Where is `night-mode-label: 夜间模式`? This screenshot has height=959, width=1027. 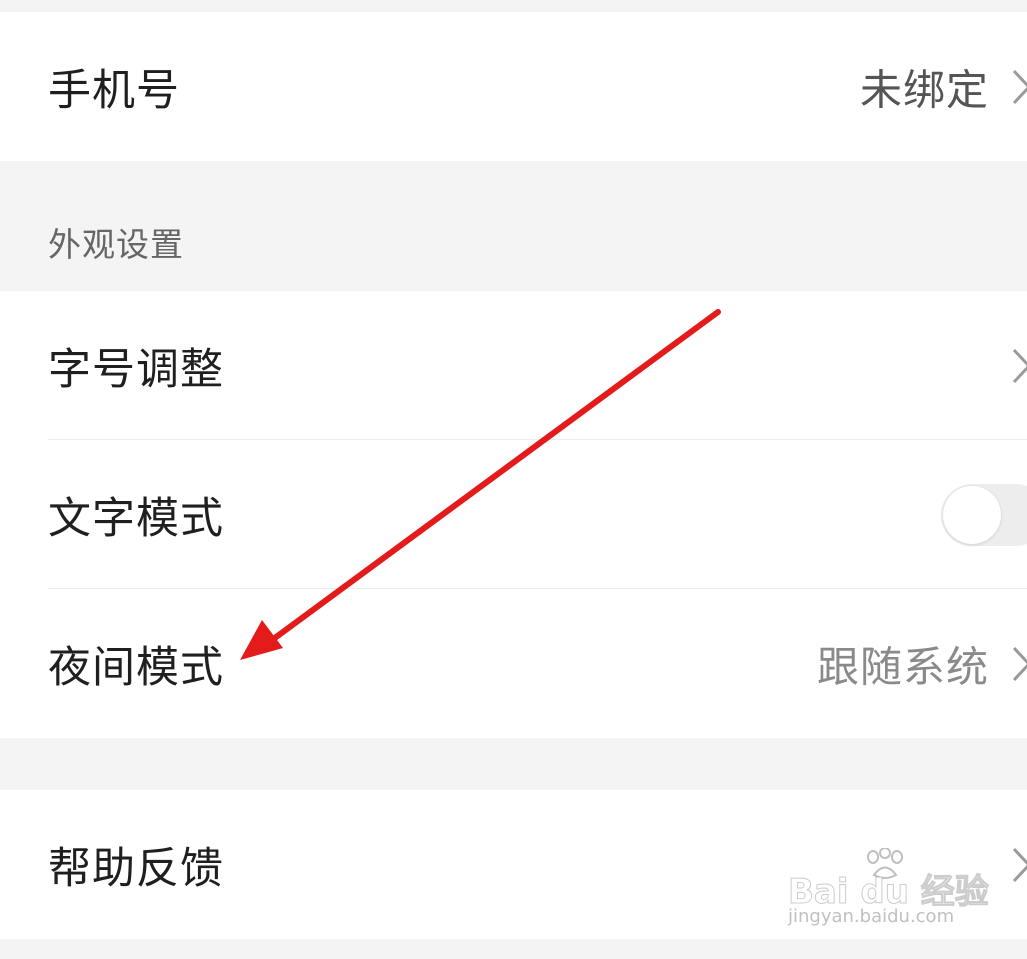
night-mode-label: 夜间模式 is located at coordinates (136, 667).